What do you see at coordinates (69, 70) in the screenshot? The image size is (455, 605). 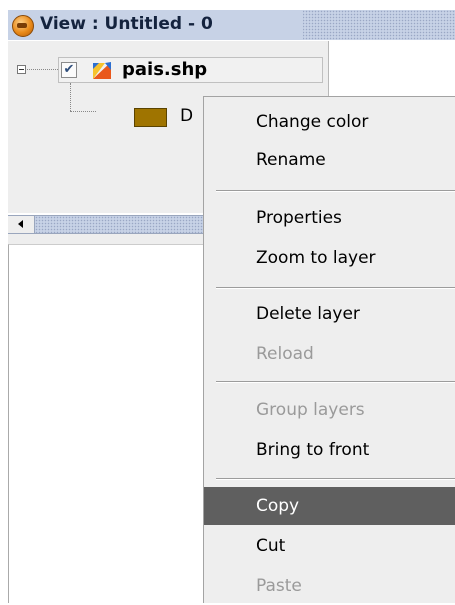 I see `layer-visibility-checkbox: ✔` at bounding box center [69, 70].